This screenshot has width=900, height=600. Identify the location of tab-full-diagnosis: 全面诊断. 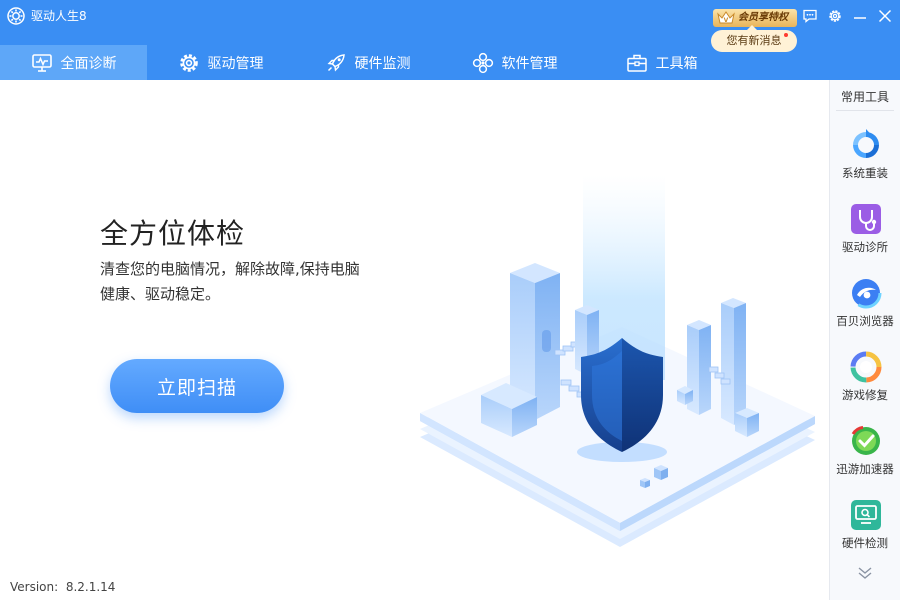
(73, 62).